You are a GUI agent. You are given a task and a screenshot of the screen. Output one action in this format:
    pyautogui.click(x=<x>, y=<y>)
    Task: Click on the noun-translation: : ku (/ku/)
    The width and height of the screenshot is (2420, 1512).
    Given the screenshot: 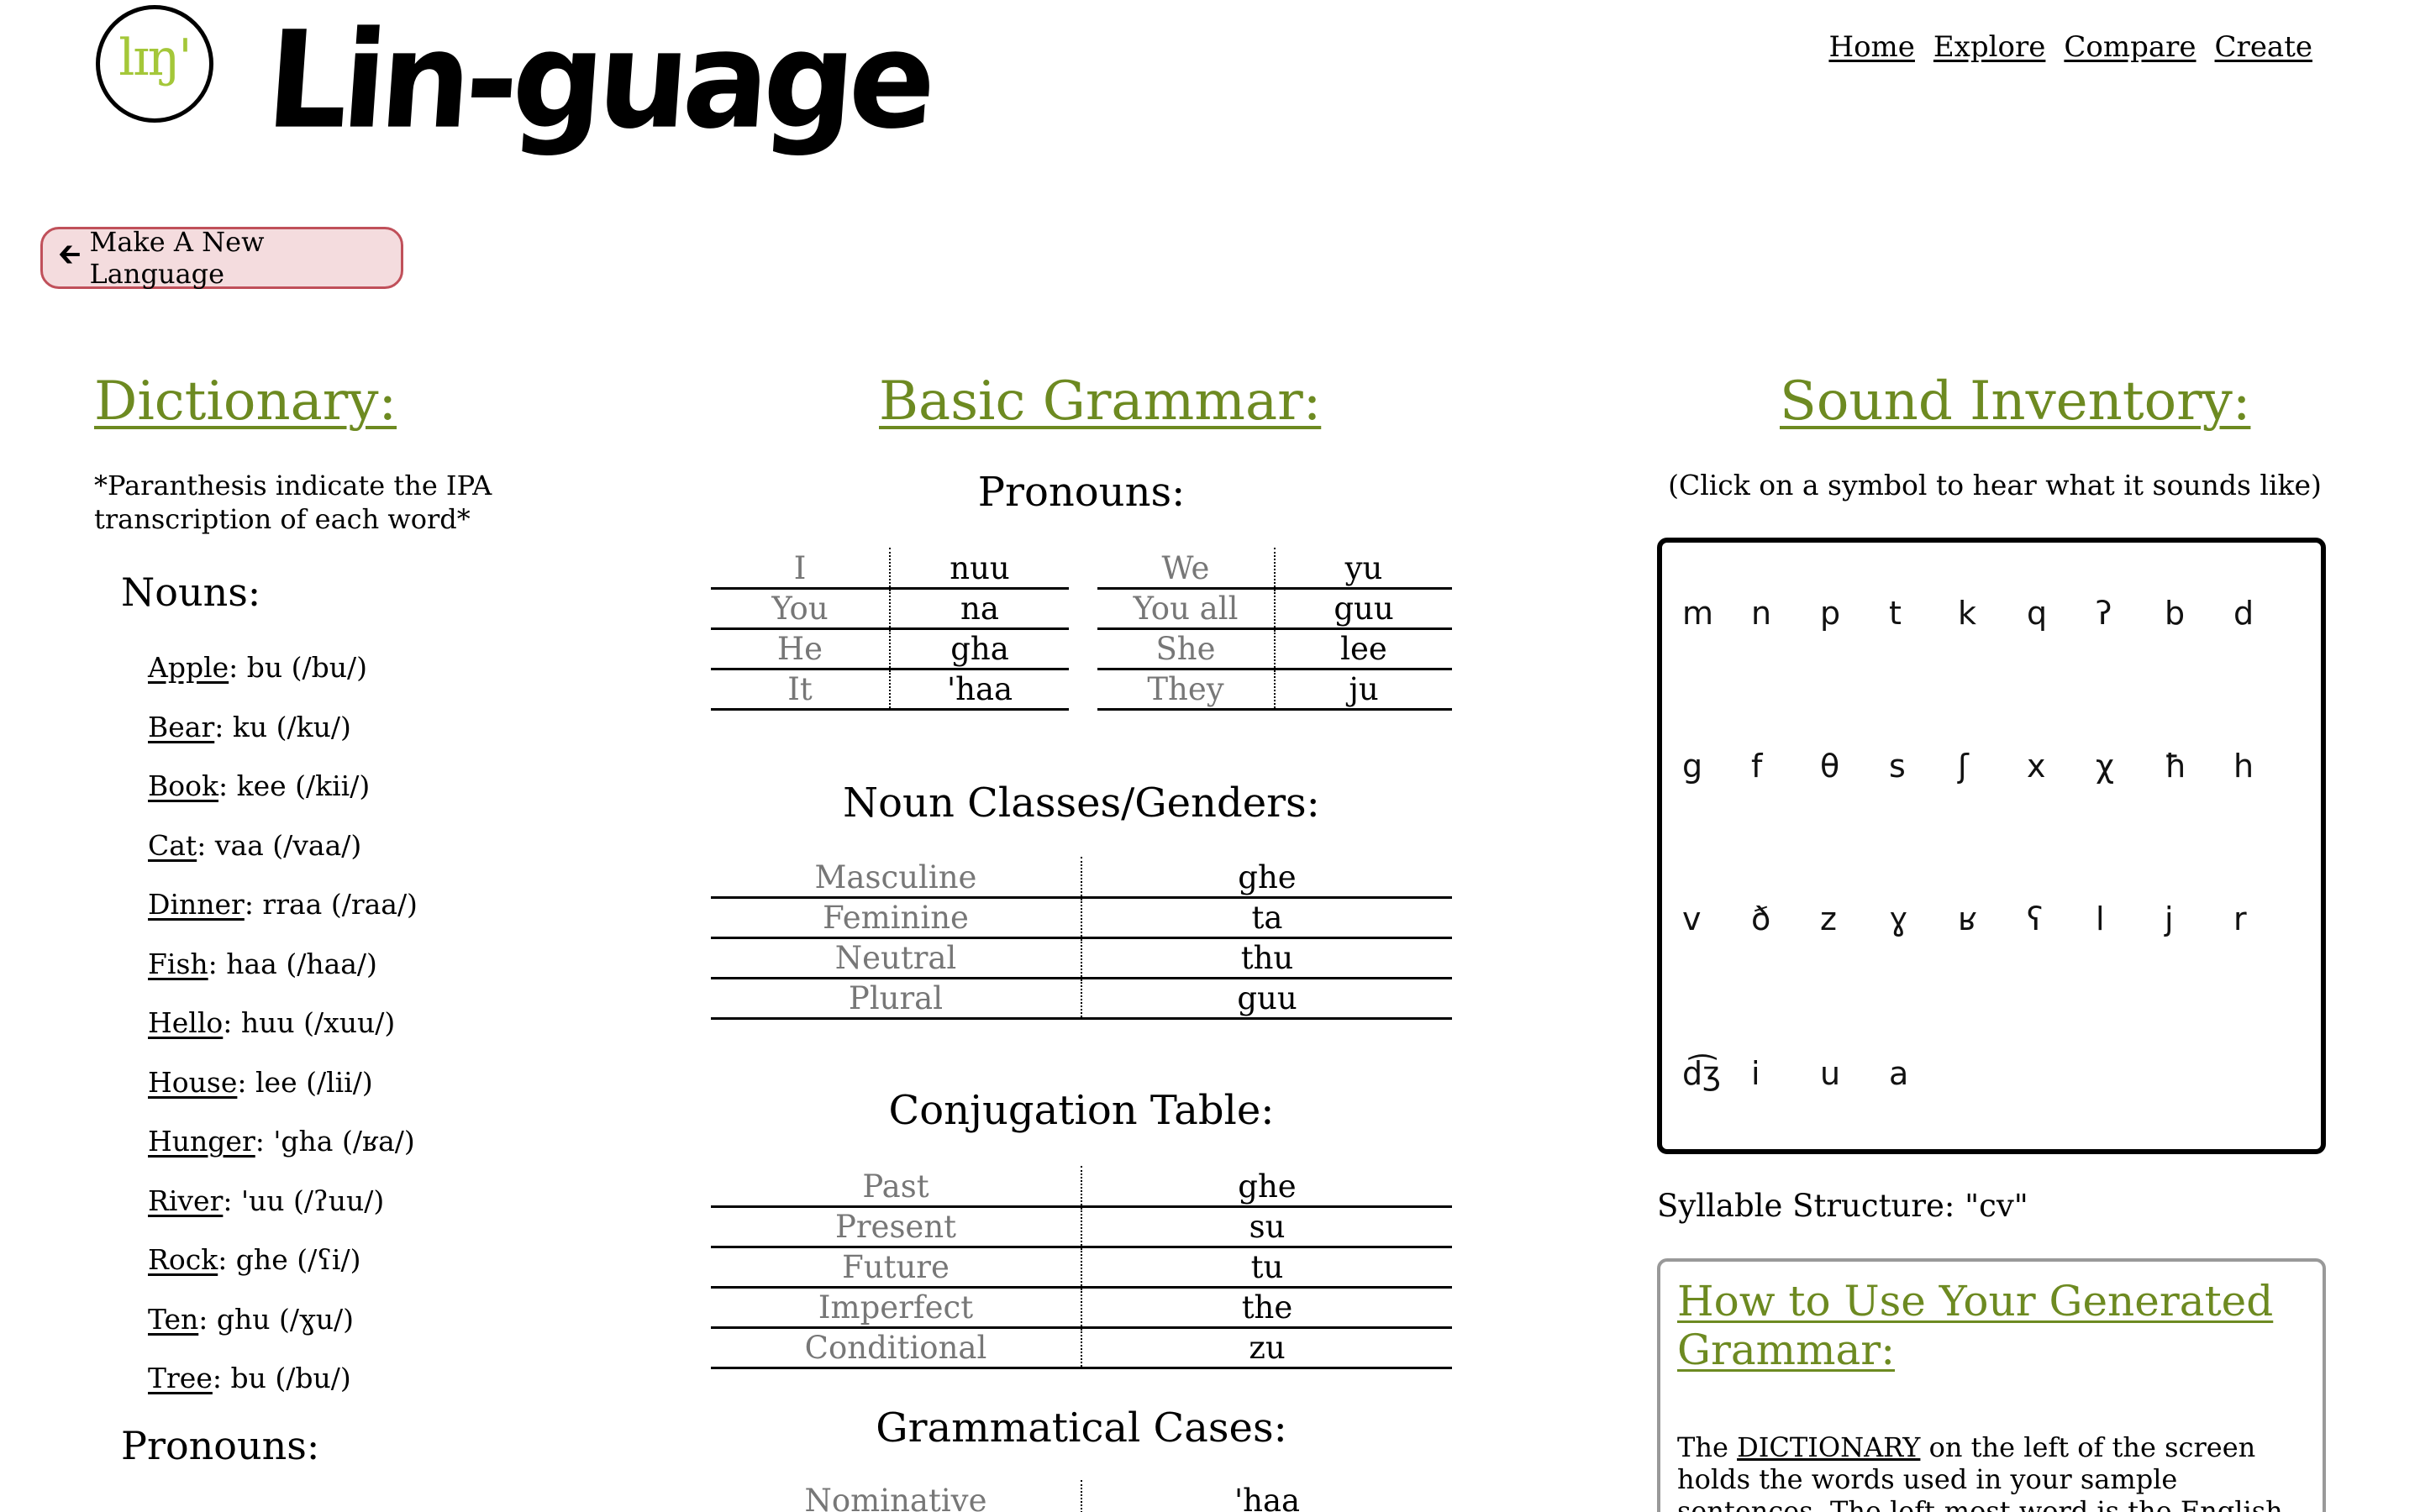 What is the action you would take?
    pyautogui.click(x=283, y=726)
    